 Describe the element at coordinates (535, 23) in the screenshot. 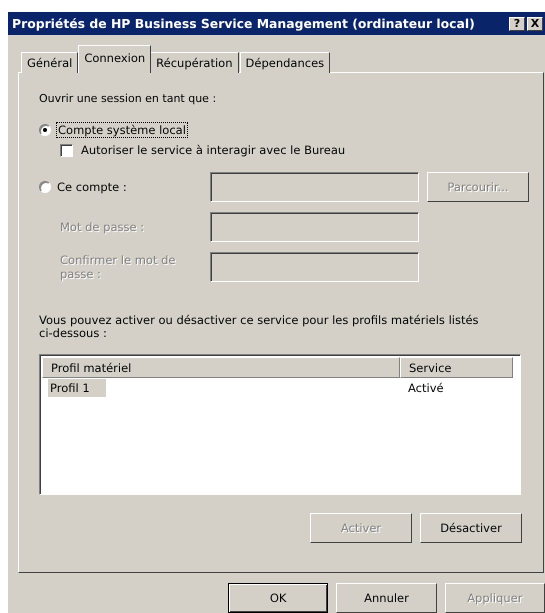

I see `close-button: X` at that location.